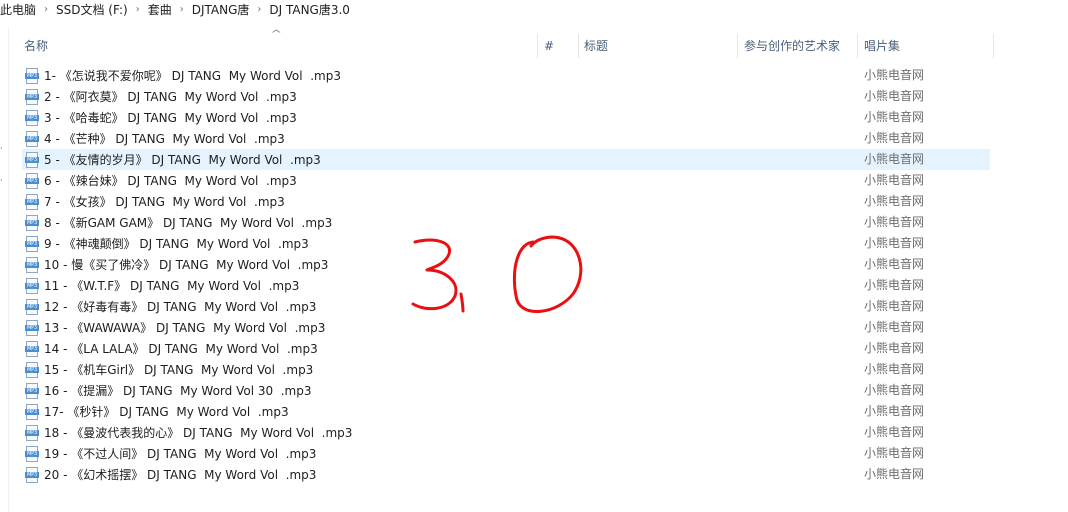  I want to click on column-header-bar: 名称 # 标题 参与创作的艺术家 唱片集, so click(506, 46).